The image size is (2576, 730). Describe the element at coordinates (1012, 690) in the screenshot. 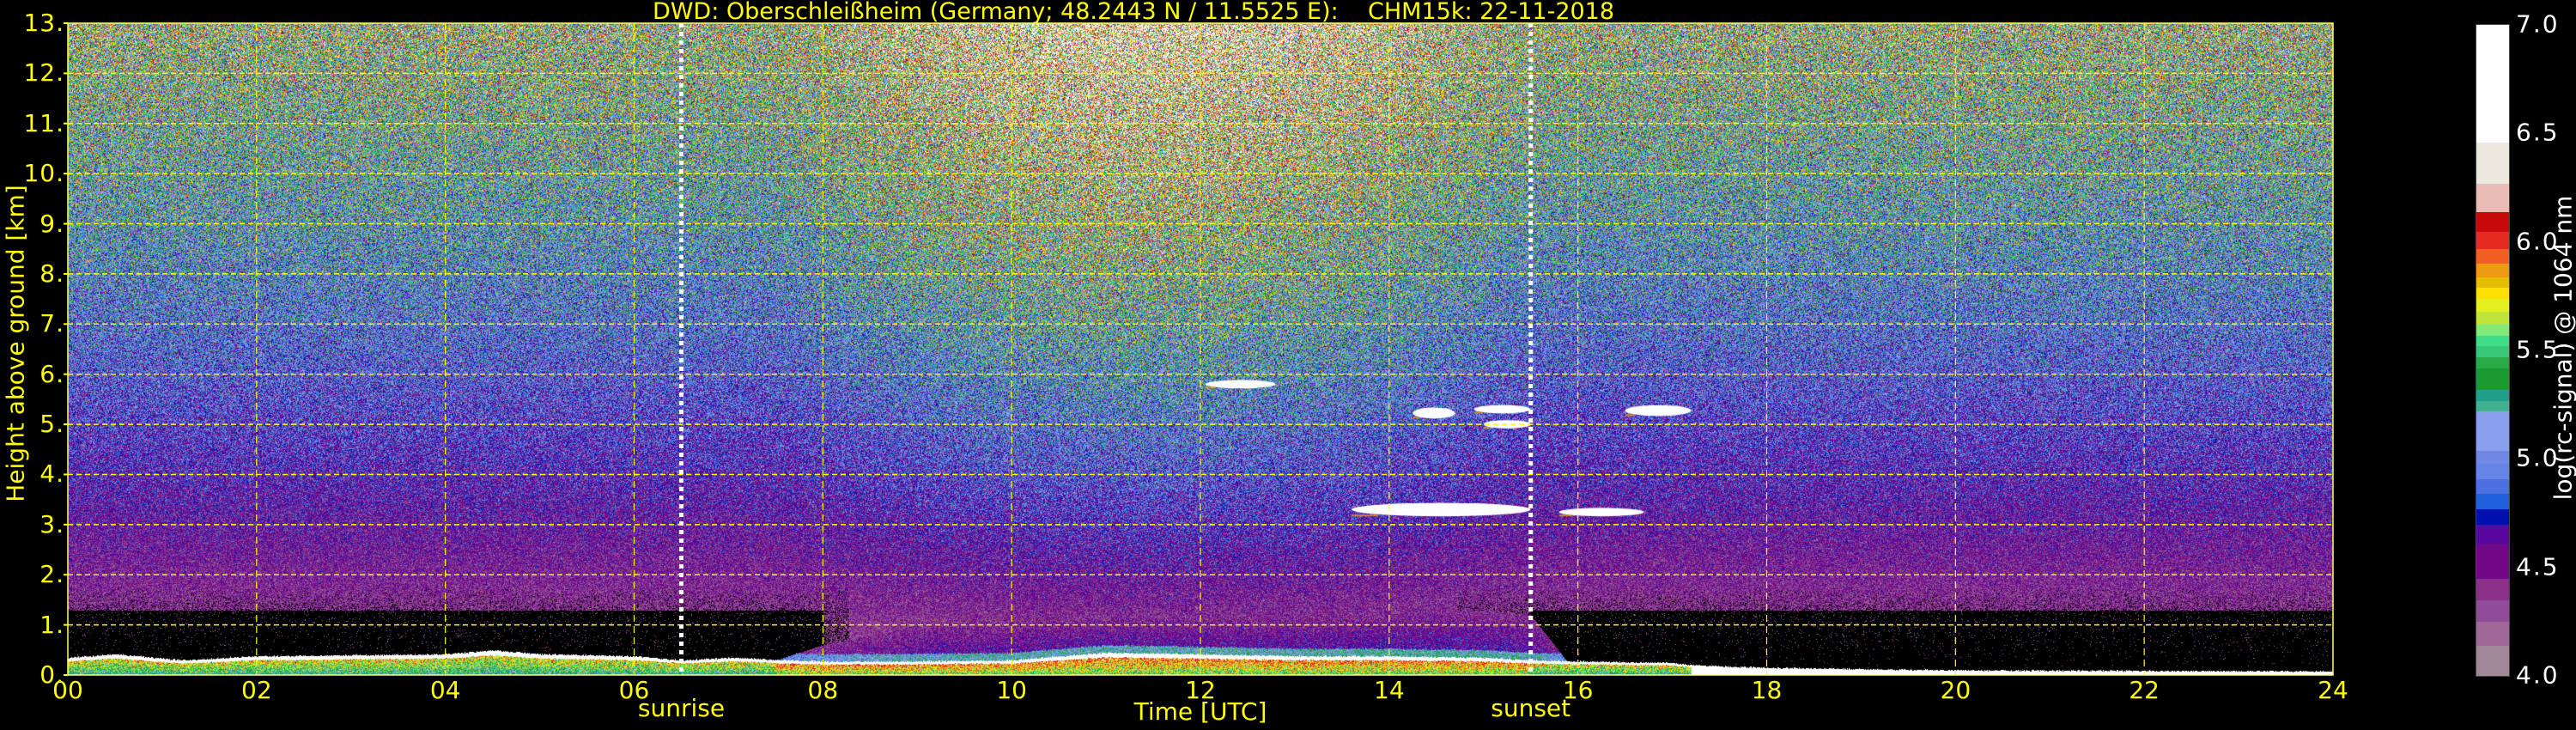

I see `x-tick-label: 10` at that location.